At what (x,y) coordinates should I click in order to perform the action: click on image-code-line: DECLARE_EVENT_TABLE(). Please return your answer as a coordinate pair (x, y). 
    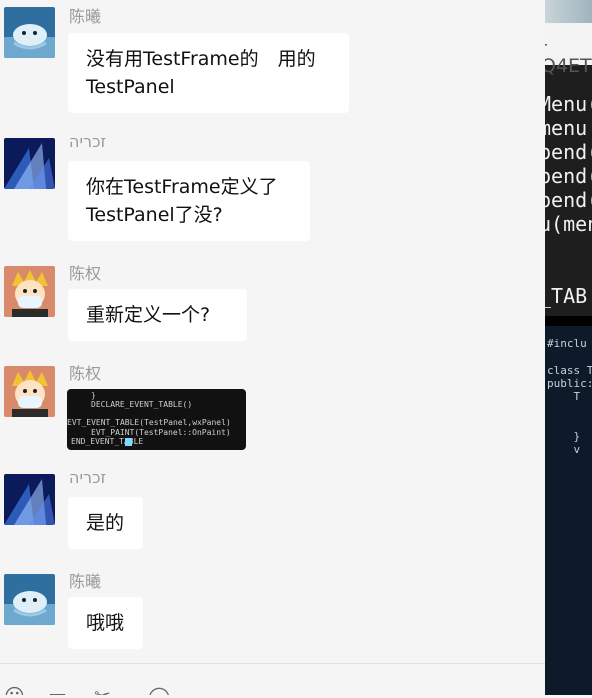
    Looking at the image, I should click on (142, 404).